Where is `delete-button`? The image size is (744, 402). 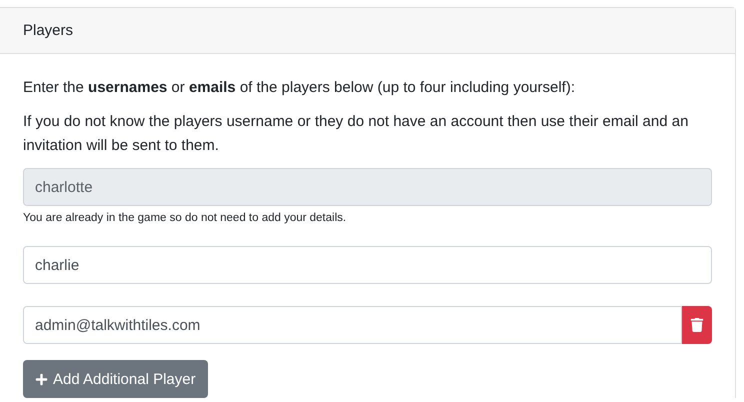
delete-button is located at coordinates (697, 325).